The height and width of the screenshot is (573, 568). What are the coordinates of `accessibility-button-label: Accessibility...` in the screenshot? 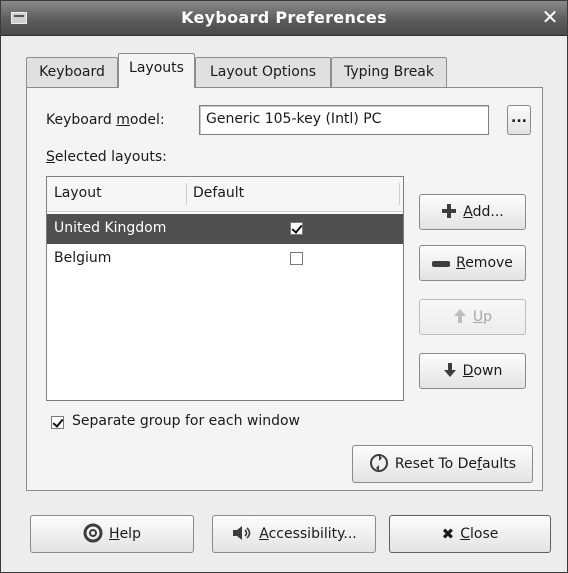 It's located at (308, 534).